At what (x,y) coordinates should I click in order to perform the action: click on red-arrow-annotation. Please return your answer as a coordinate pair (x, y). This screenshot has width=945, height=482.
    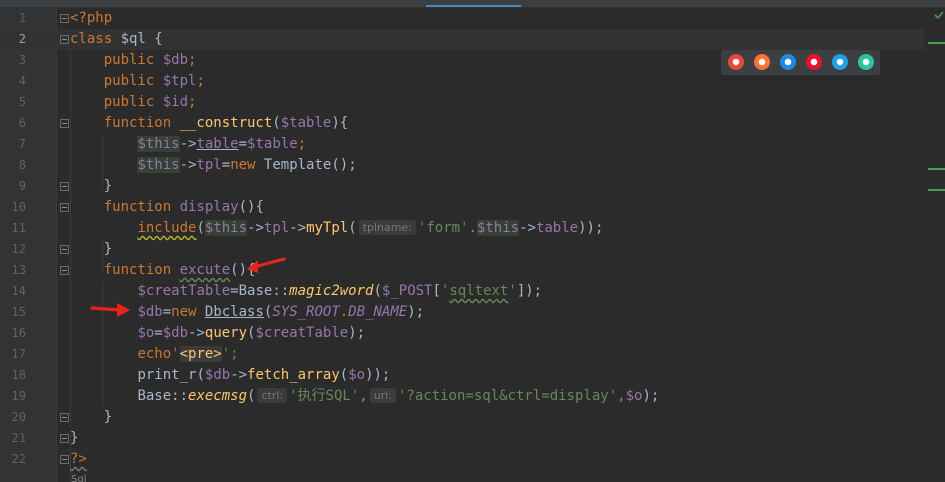
    Looking at the image, I should click on (266, 265).